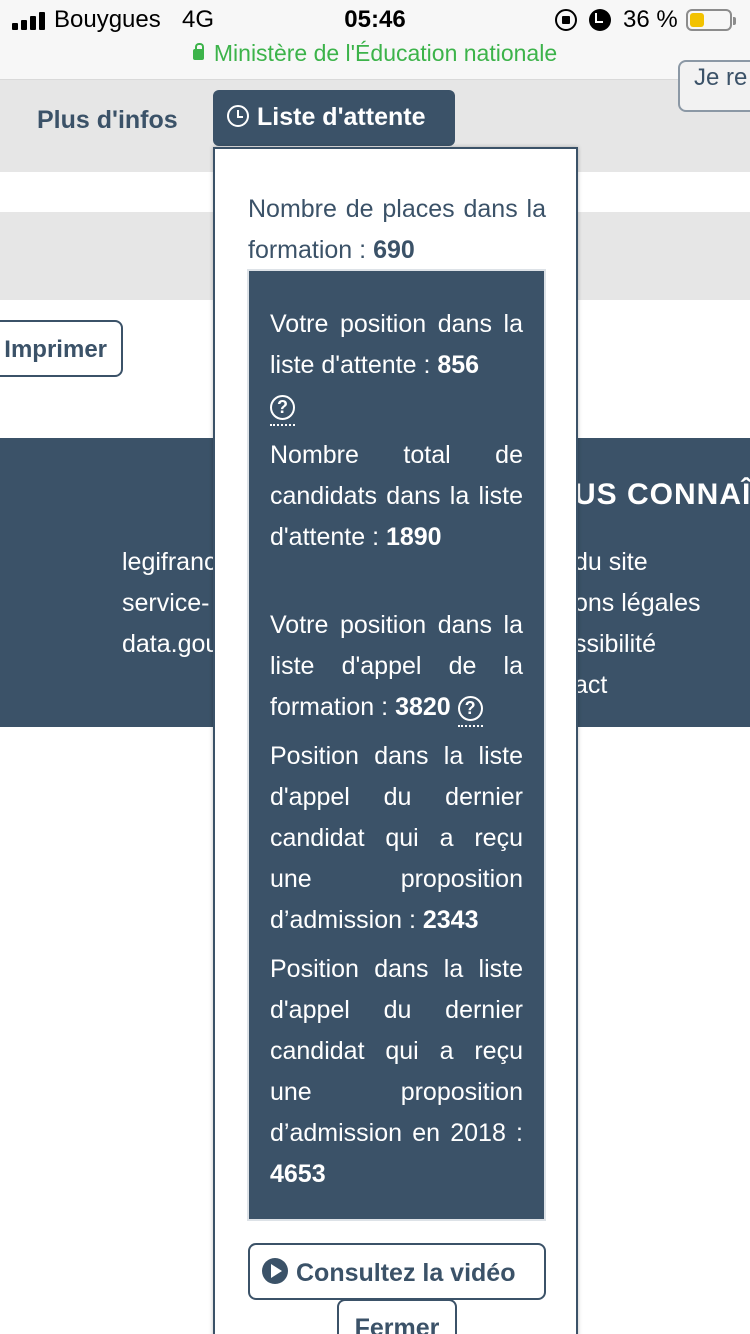 Image resolution: width=750 pixels, height=1334 pixels. Describe the element at coordinates (275, 1271) in the screenshot. I see `play-icon` at that location.